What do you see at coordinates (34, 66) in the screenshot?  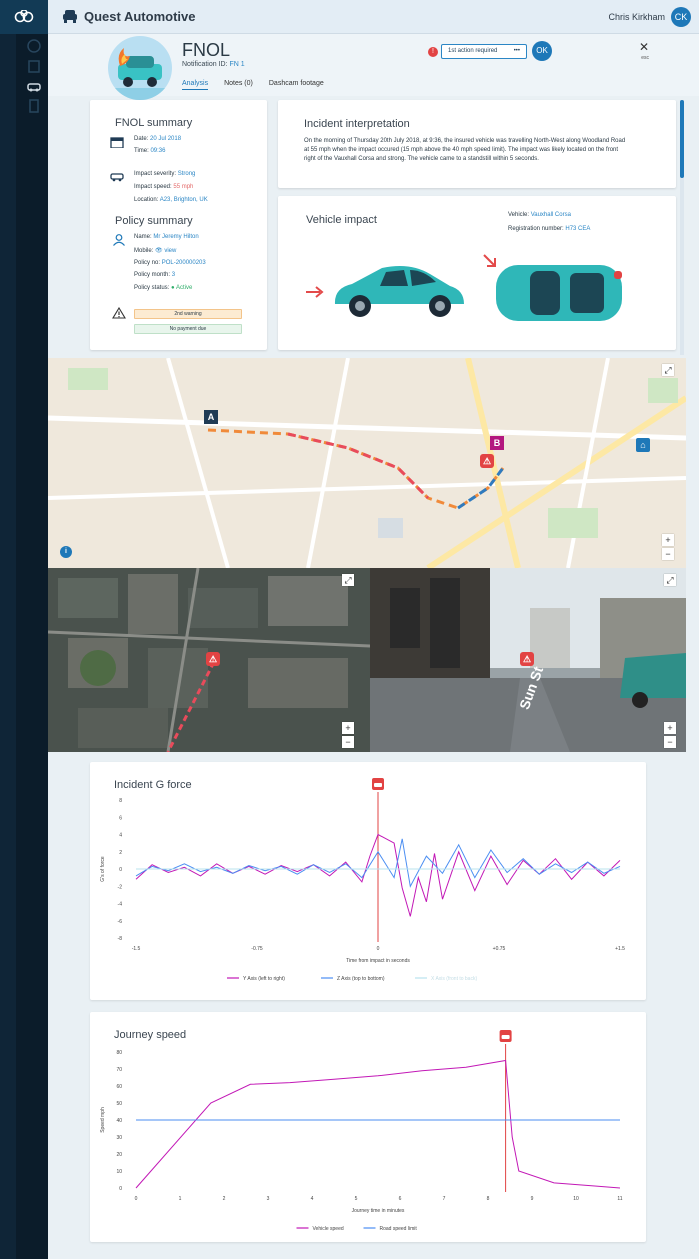 I see `building-icon` at bounding box center [34, 66].